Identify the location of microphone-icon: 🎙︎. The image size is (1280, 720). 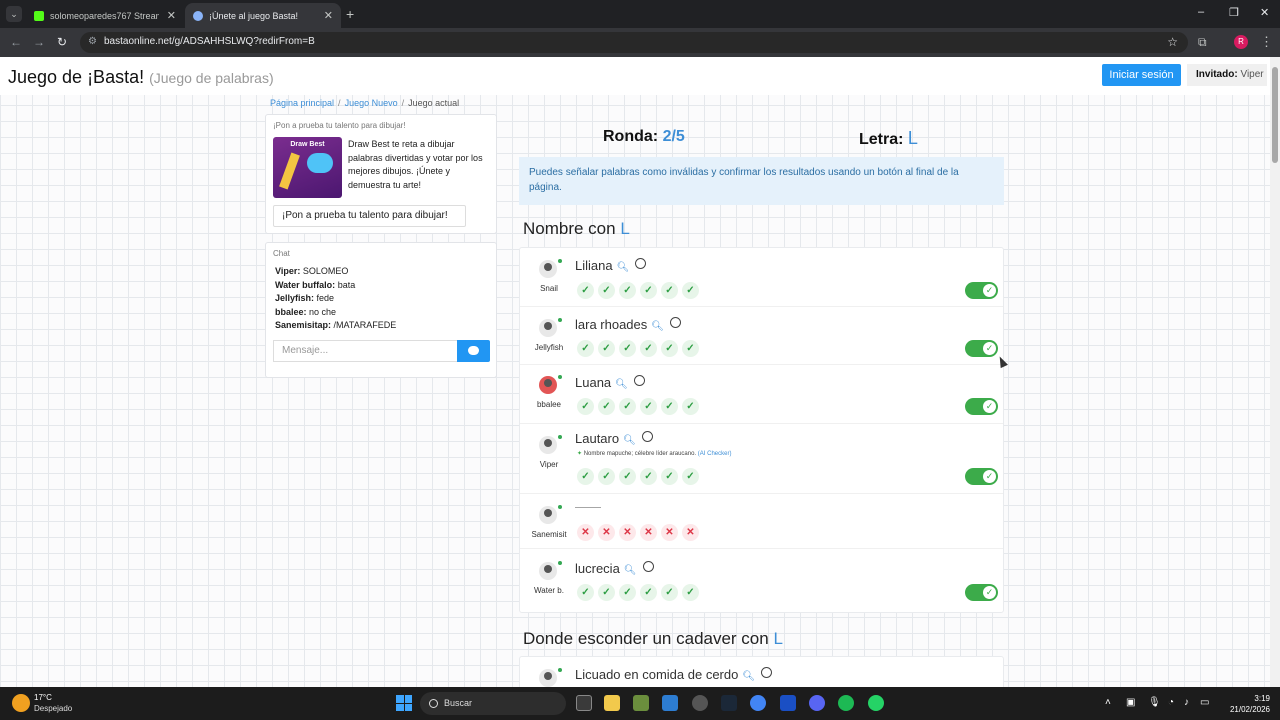
(1154, 702).